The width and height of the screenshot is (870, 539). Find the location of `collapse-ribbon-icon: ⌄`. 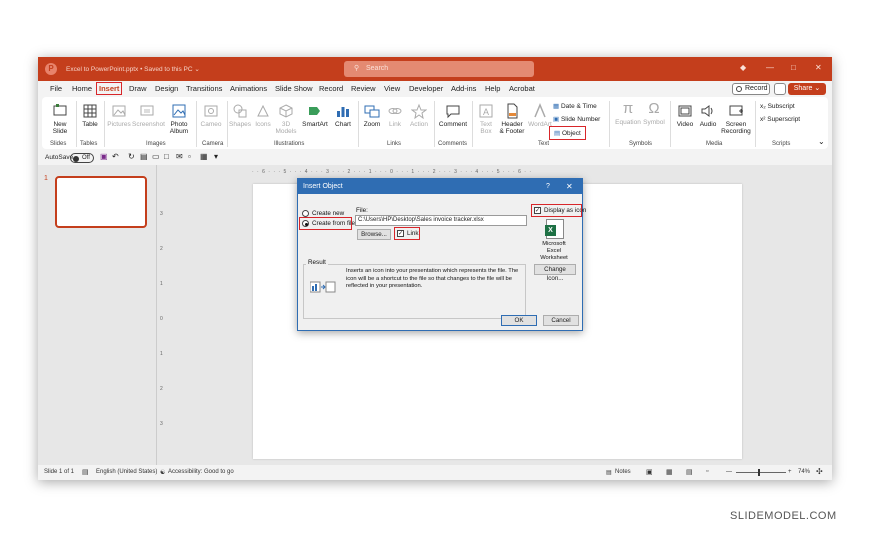

collapse-ribbon-icon: ⌄ is located at coordinates (821, 141).